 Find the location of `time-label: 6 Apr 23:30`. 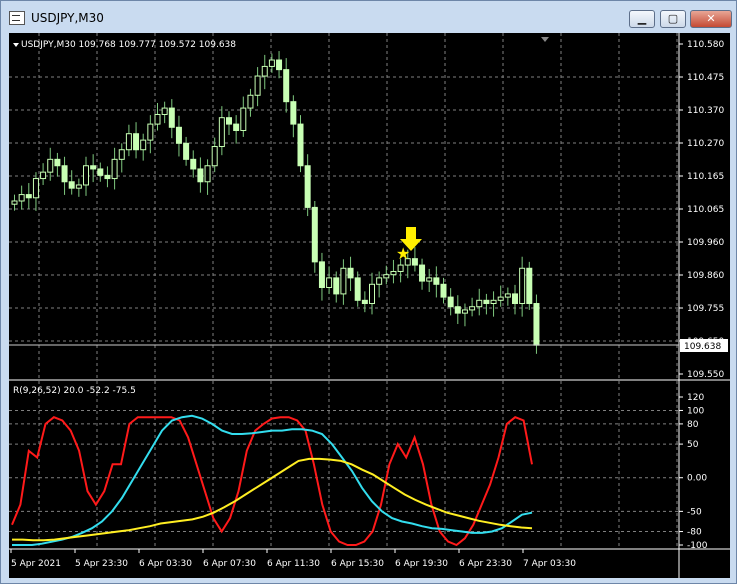

time-label: 6 Apr 23:30 is located at coordinates (485, 564).